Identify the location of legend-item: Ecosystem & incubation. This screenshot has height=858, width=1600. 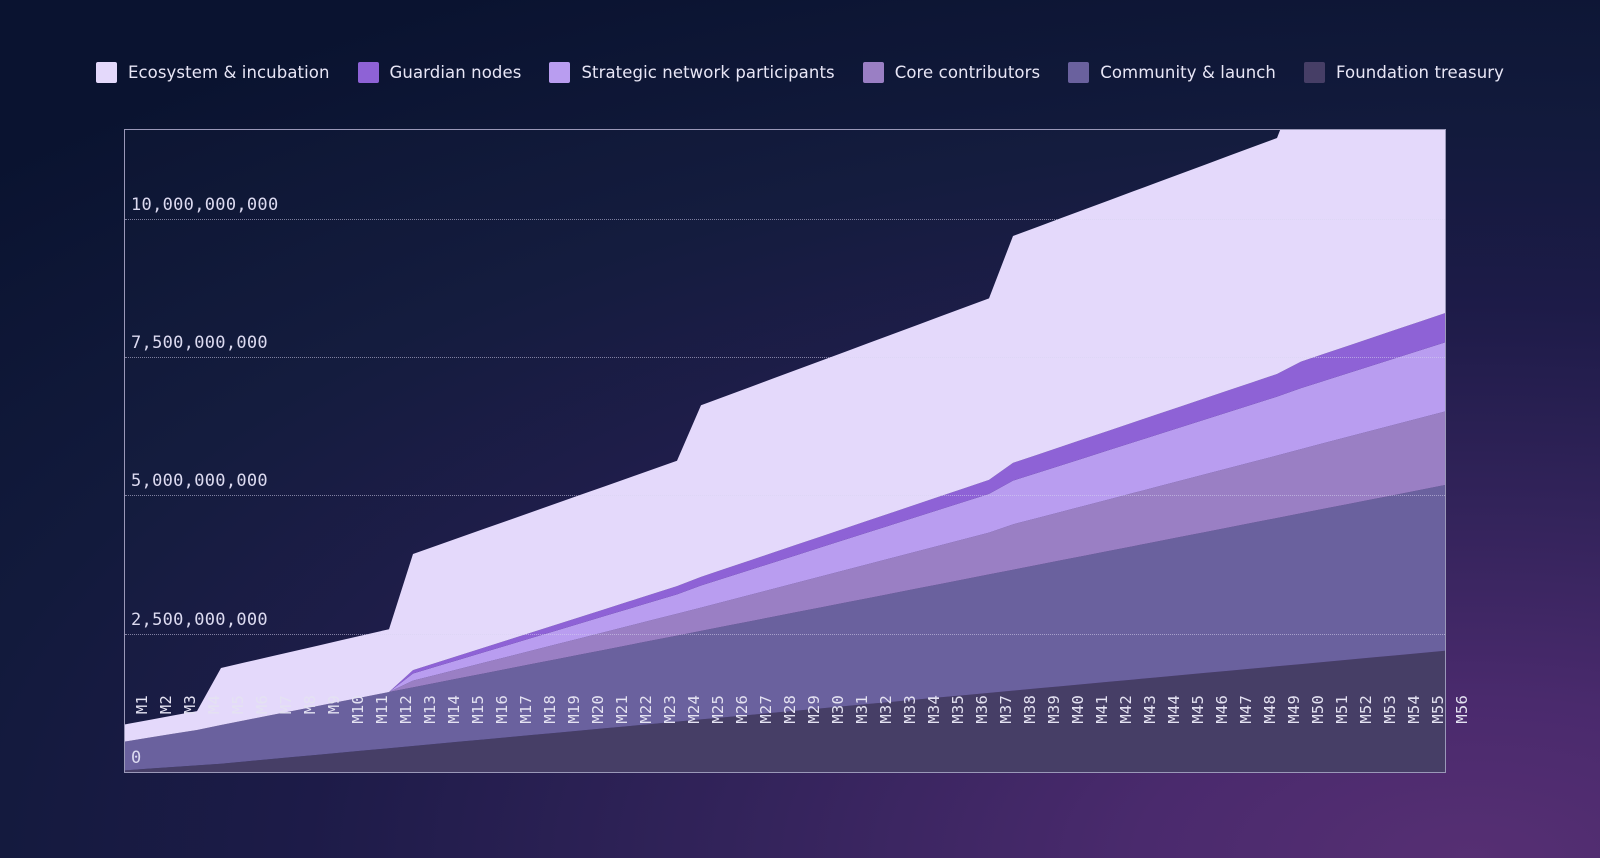
(212, 72).